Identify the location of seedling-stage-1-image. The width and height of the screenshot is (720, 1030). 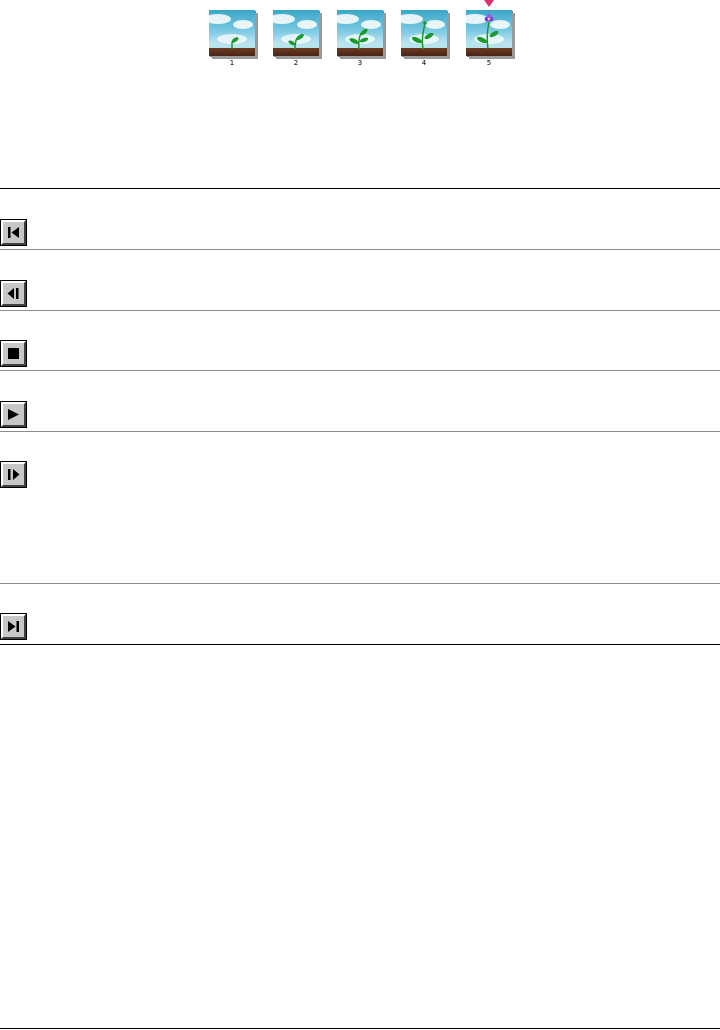
(232, 33).